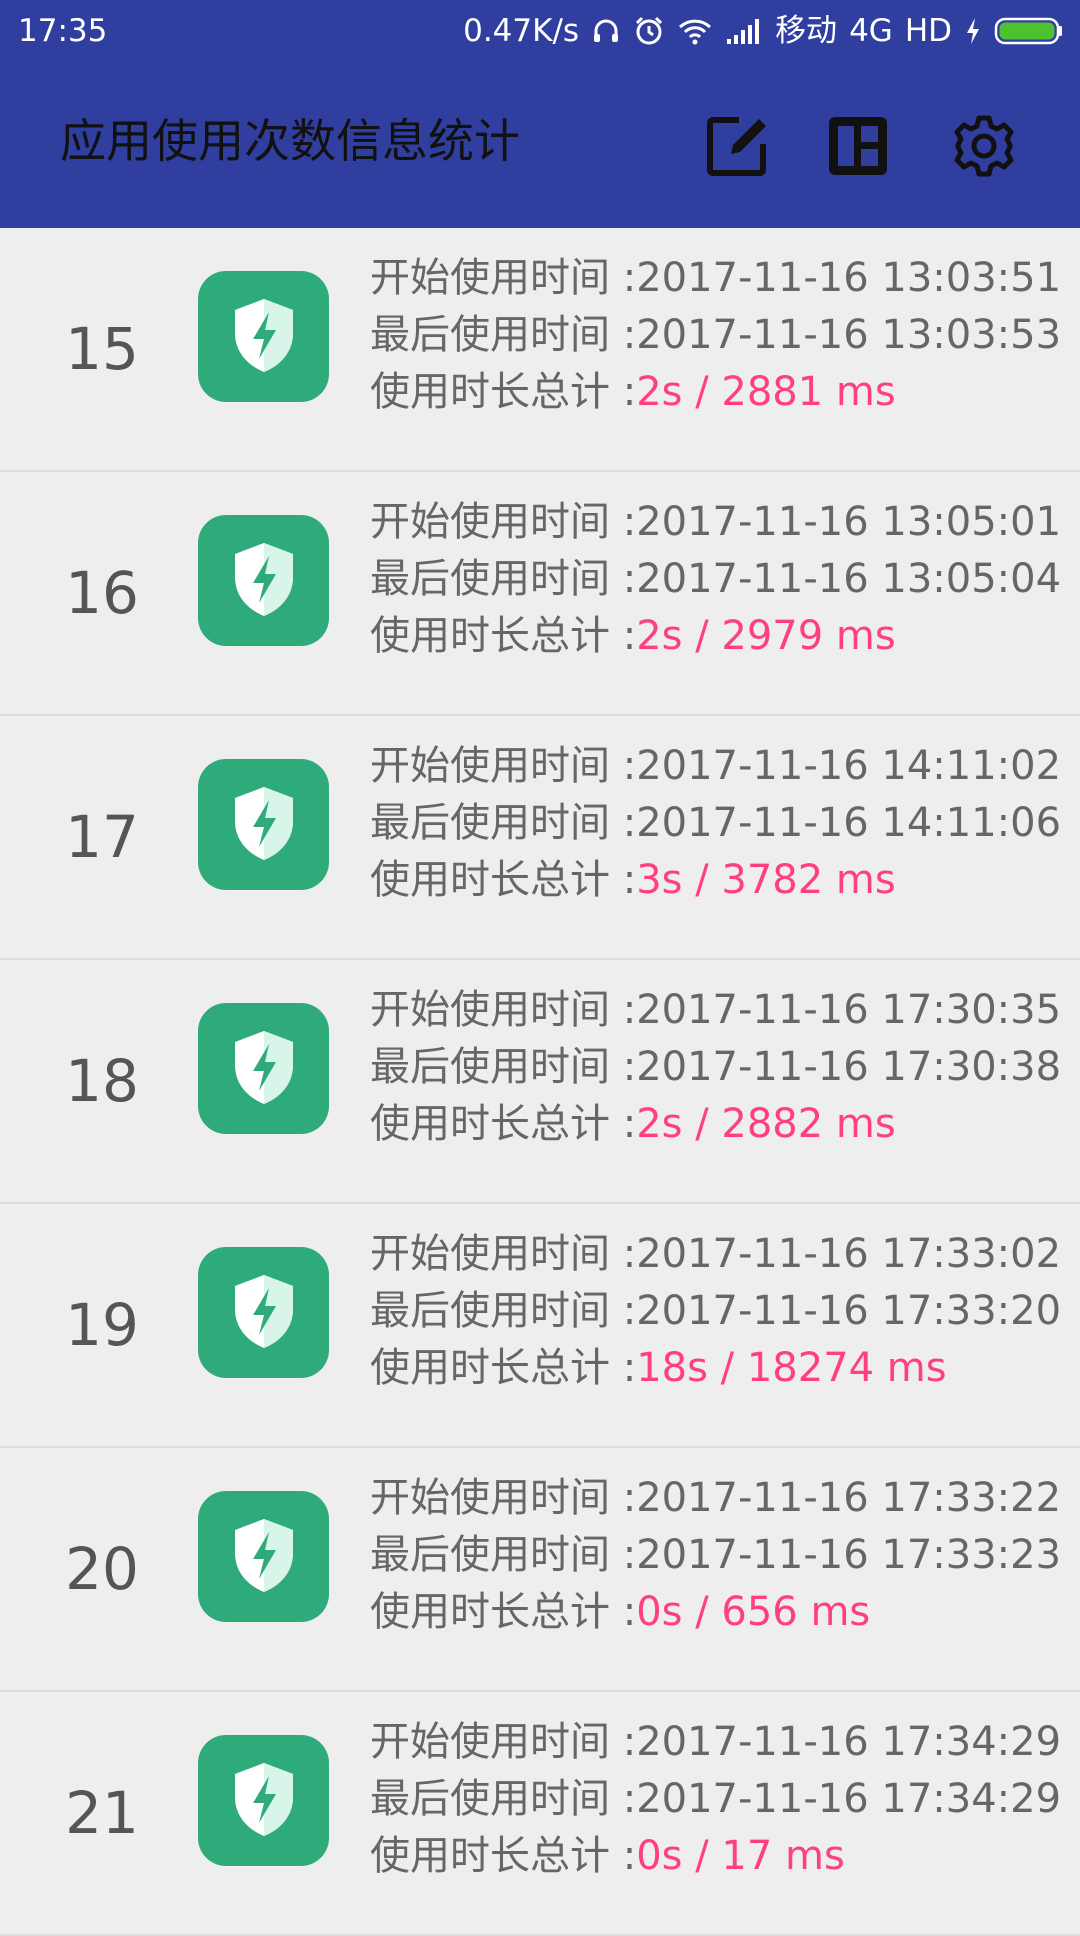 Image resolution: width=1080 pixels, height=1936 pixels. I want to click on item-index: 16, so click(102, 593).